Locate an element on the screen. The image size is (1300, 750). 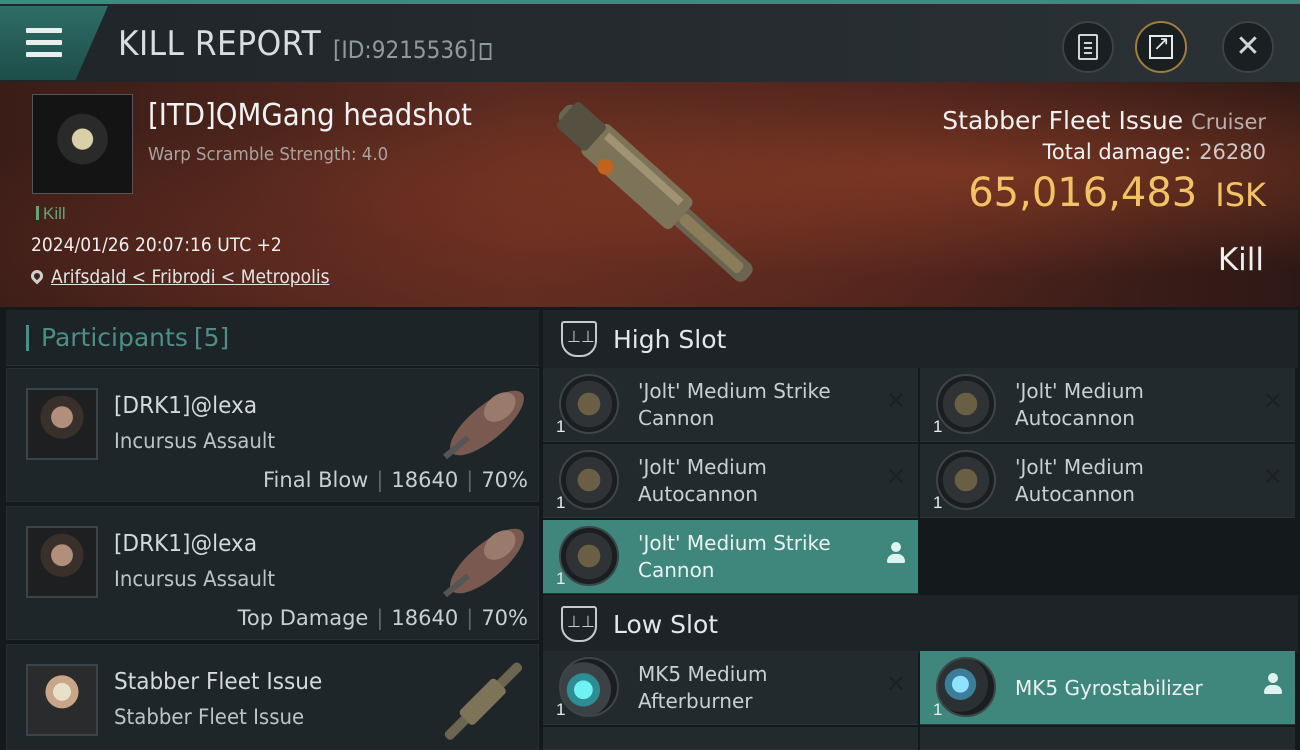
share-button is located at coordinates (1161, 47).